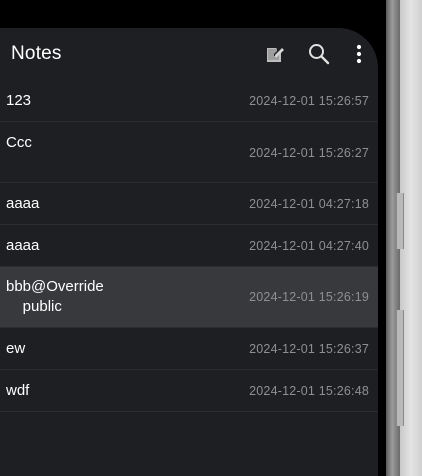 The image size is (422, 476). Describe the element at coordinates (18, 390) in the screenshot. I see `note-title: wdf` at that location.